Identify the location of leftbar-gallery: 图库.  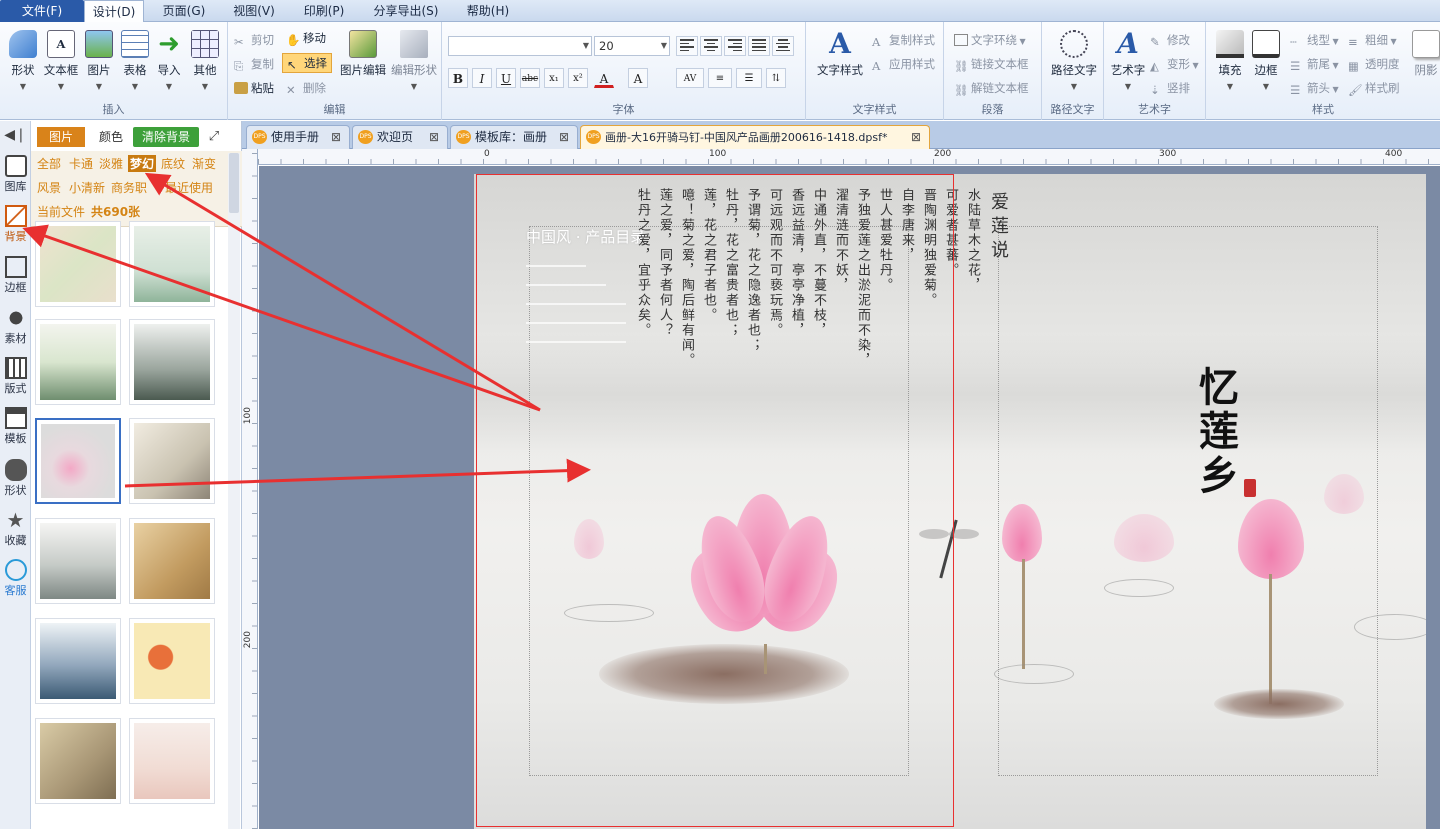
(15, 174).